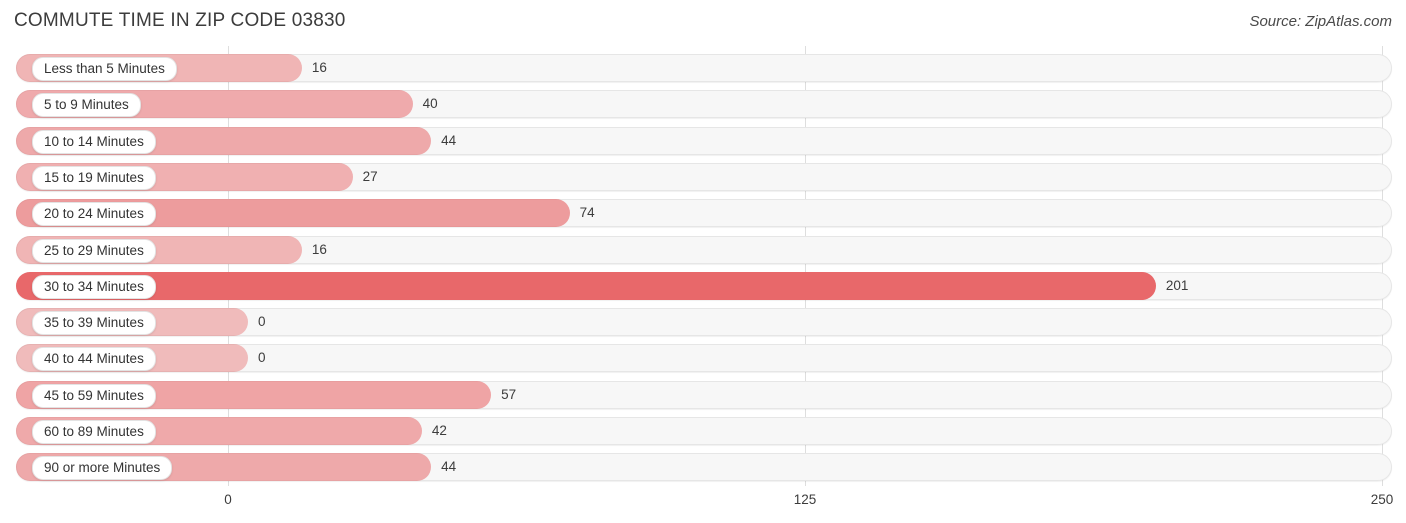 Image resolution: width=1406 pixels, height=523 pixels. I want to click on category-label: 15 to 19 Minutes, so click(94, 177).